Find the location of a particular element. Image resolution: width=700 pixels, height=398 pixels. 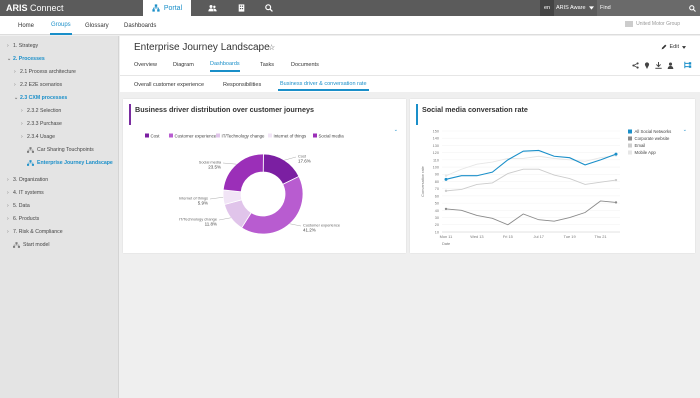

documents-button is located at coordinates (241, 8).